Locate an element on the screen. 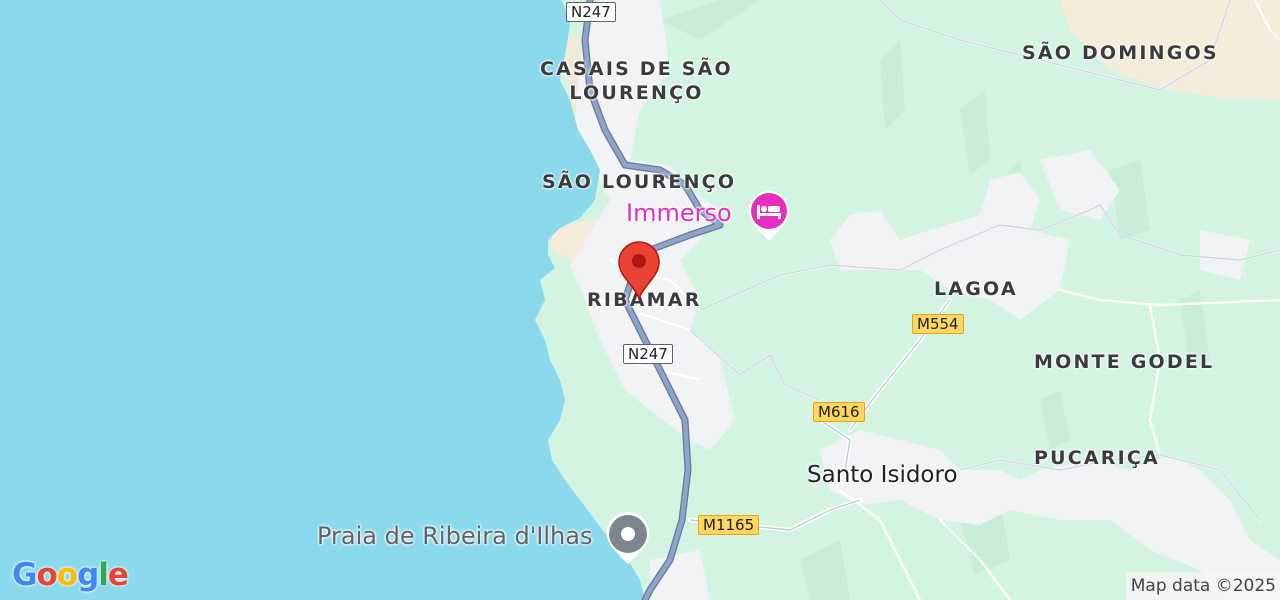 The image size is (1280, 600). road-shield-m616: M616 is located at coordinates (839, 412).